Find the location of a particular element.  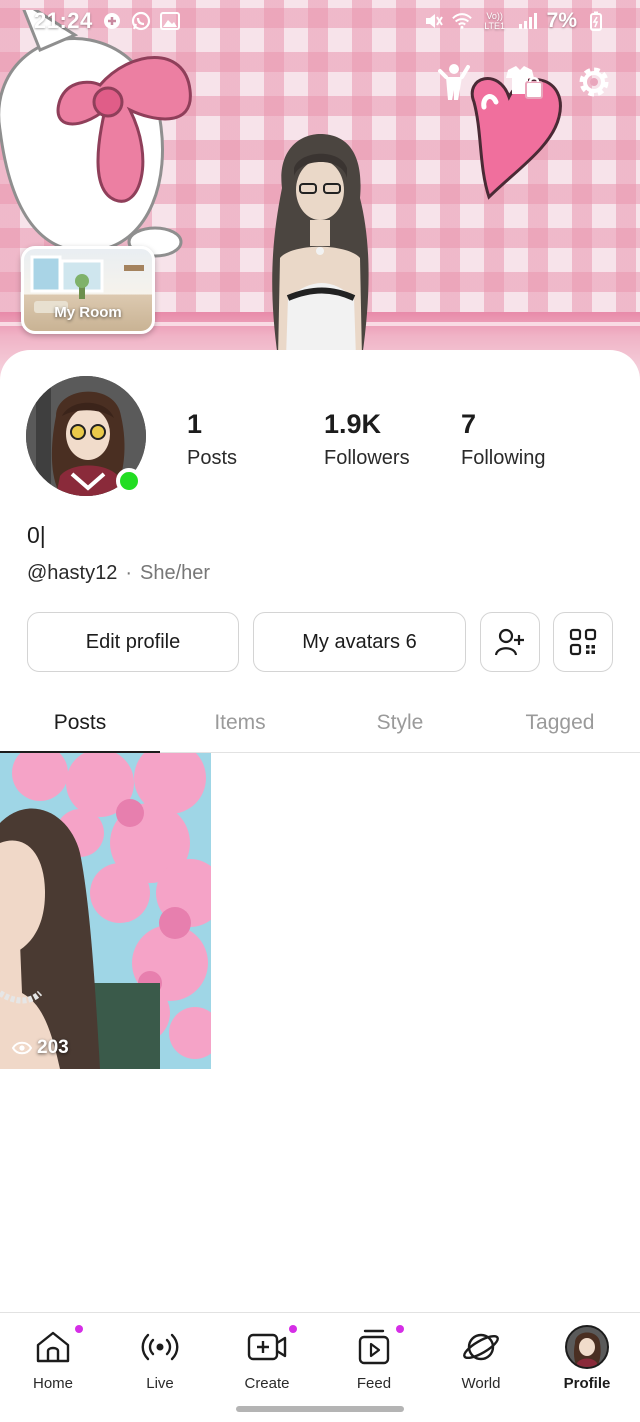

nav-profile: Profile is located at coordinates (587, 1360).